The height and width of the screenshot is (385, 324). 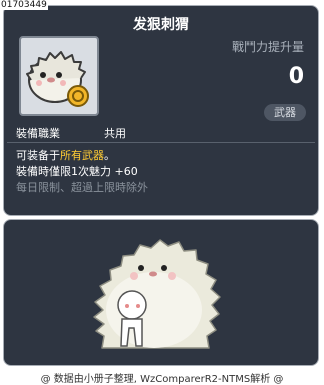 I want to click on limit-note: 每日限制、超過上限時除外, so click(x=82, y=187).